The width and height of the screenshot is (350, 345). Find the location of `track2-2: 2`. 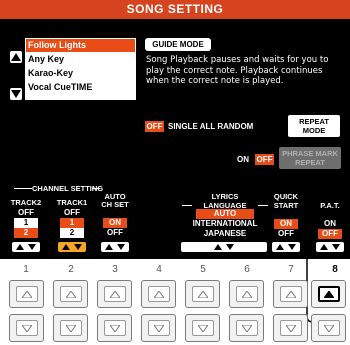

track2-2: 2 is located at coordinates (26, 233).